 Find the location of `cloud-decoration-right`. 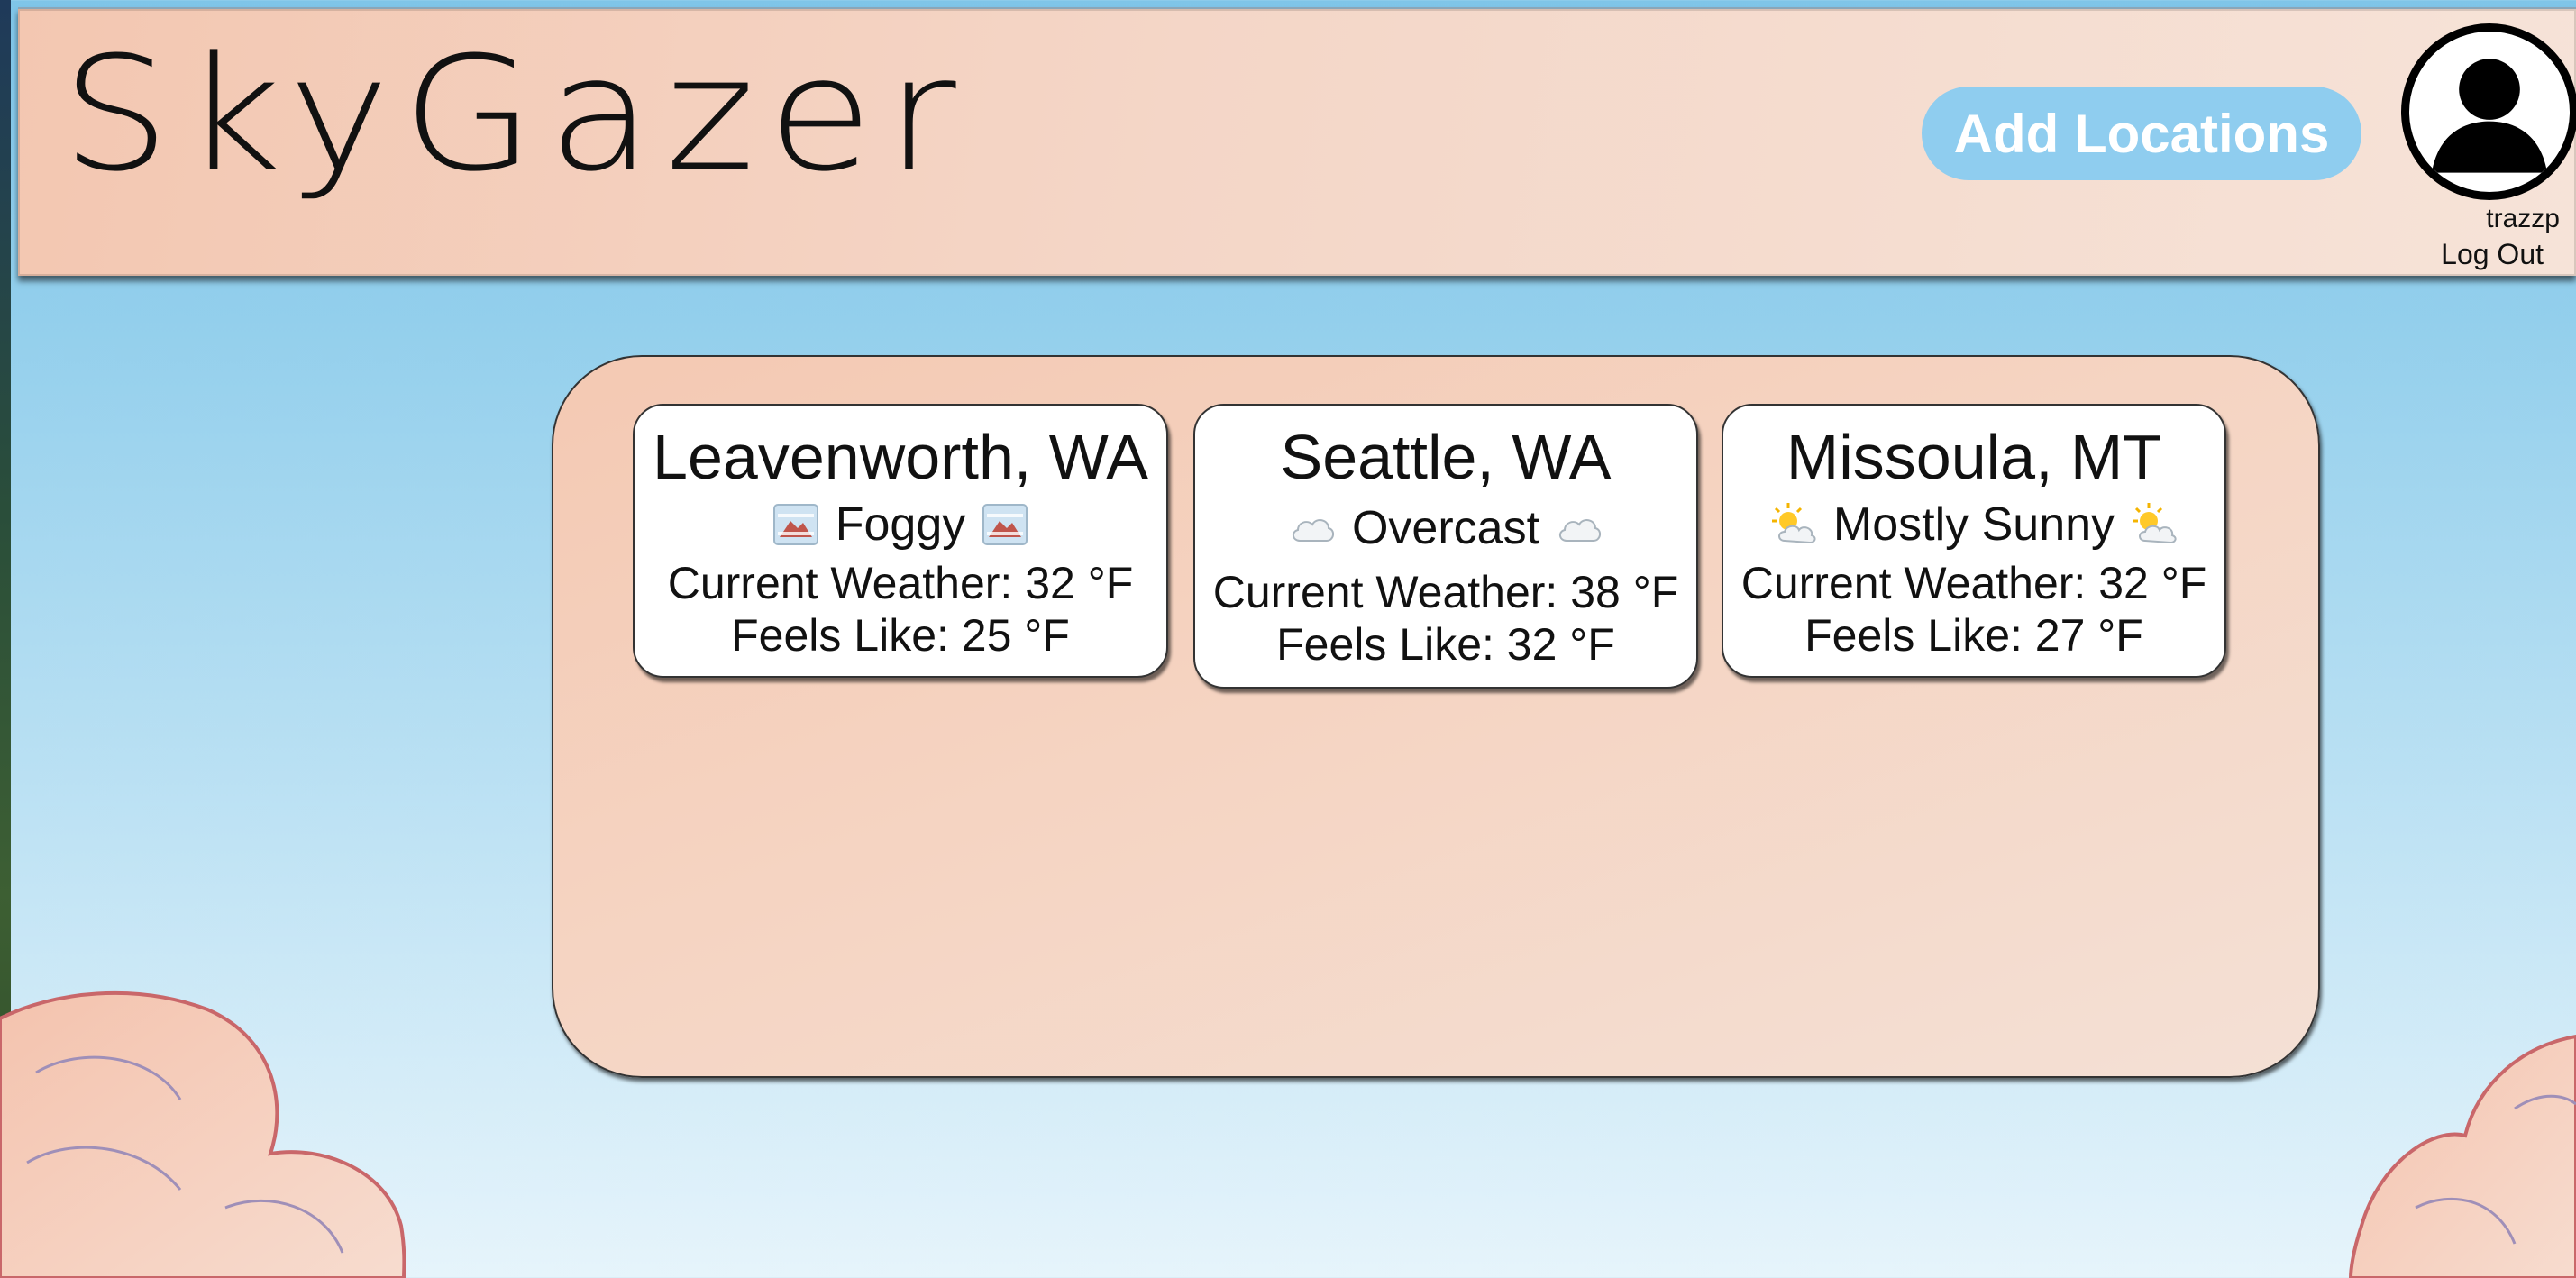

cloud-decoration-right is located at coordinates (2462, 1156).